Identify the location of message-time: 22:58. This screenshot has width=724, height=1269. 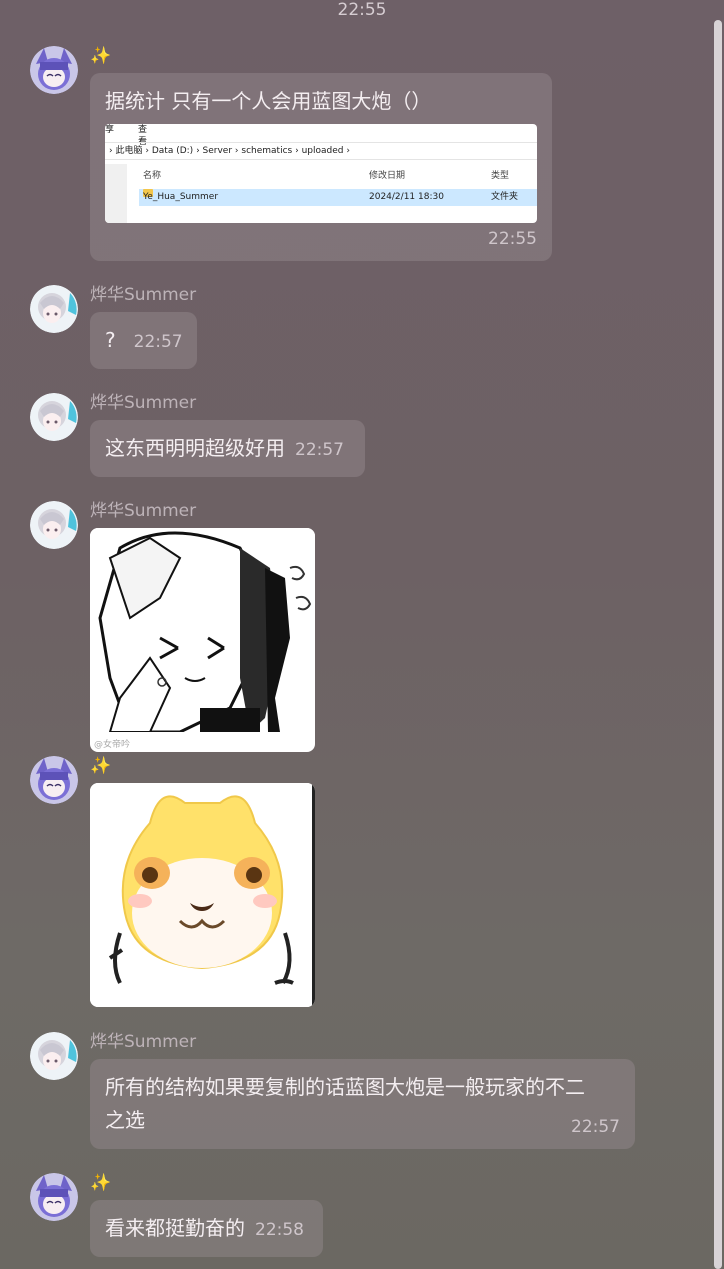
(279, 1230).